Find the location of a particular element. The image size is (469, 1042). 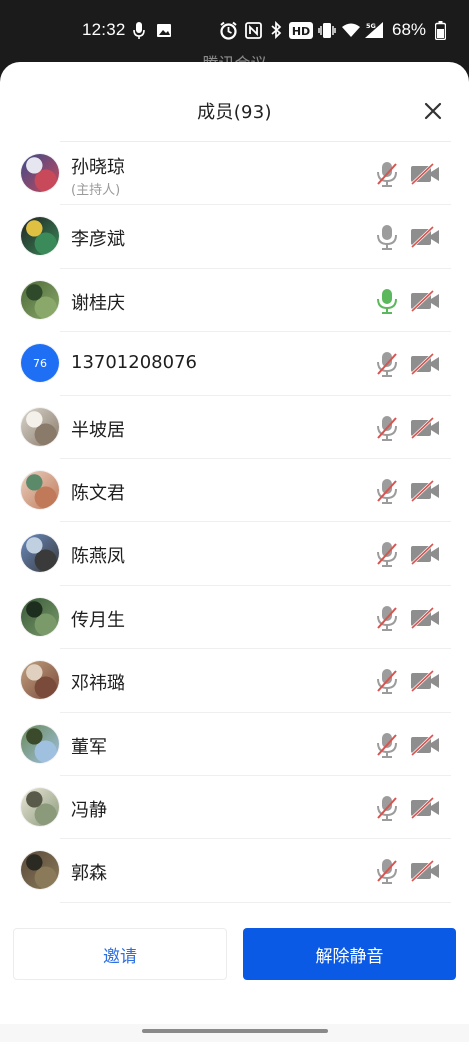

member-row: 冯静 is located at coordinates (234, 808).